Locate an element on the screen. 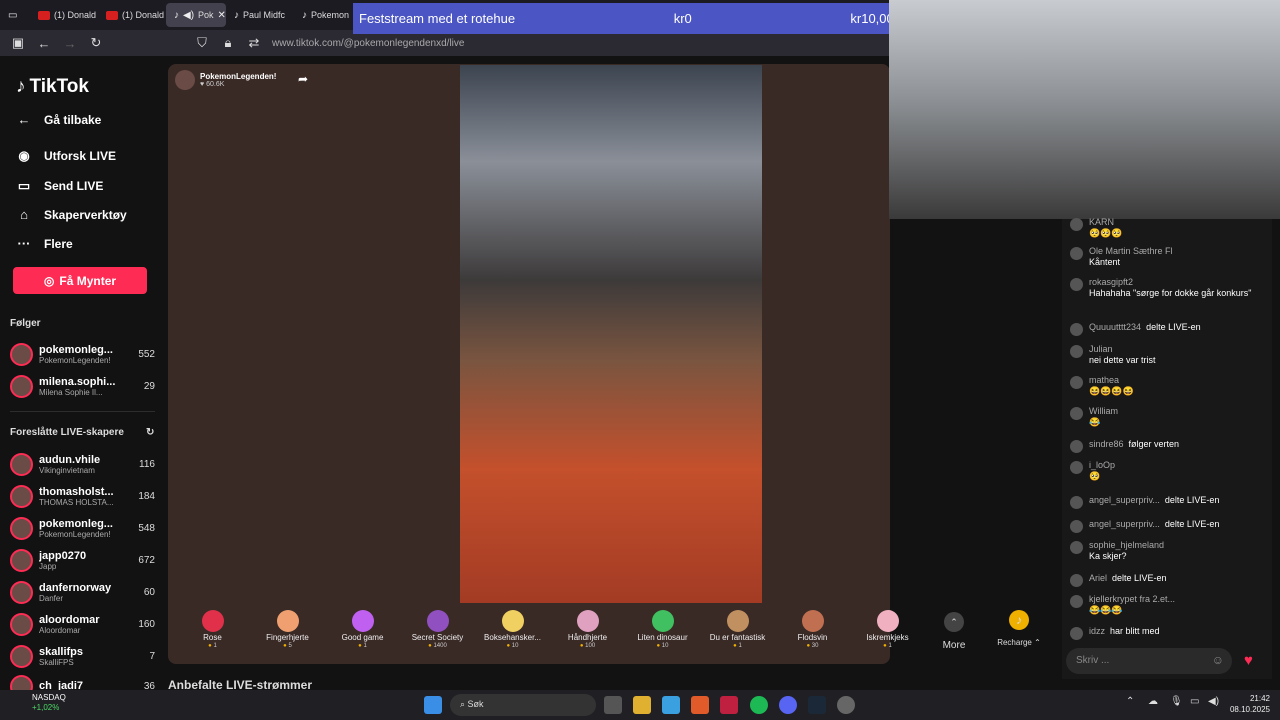  chat-username: i_loOp is located at coordinates (1102, 465).